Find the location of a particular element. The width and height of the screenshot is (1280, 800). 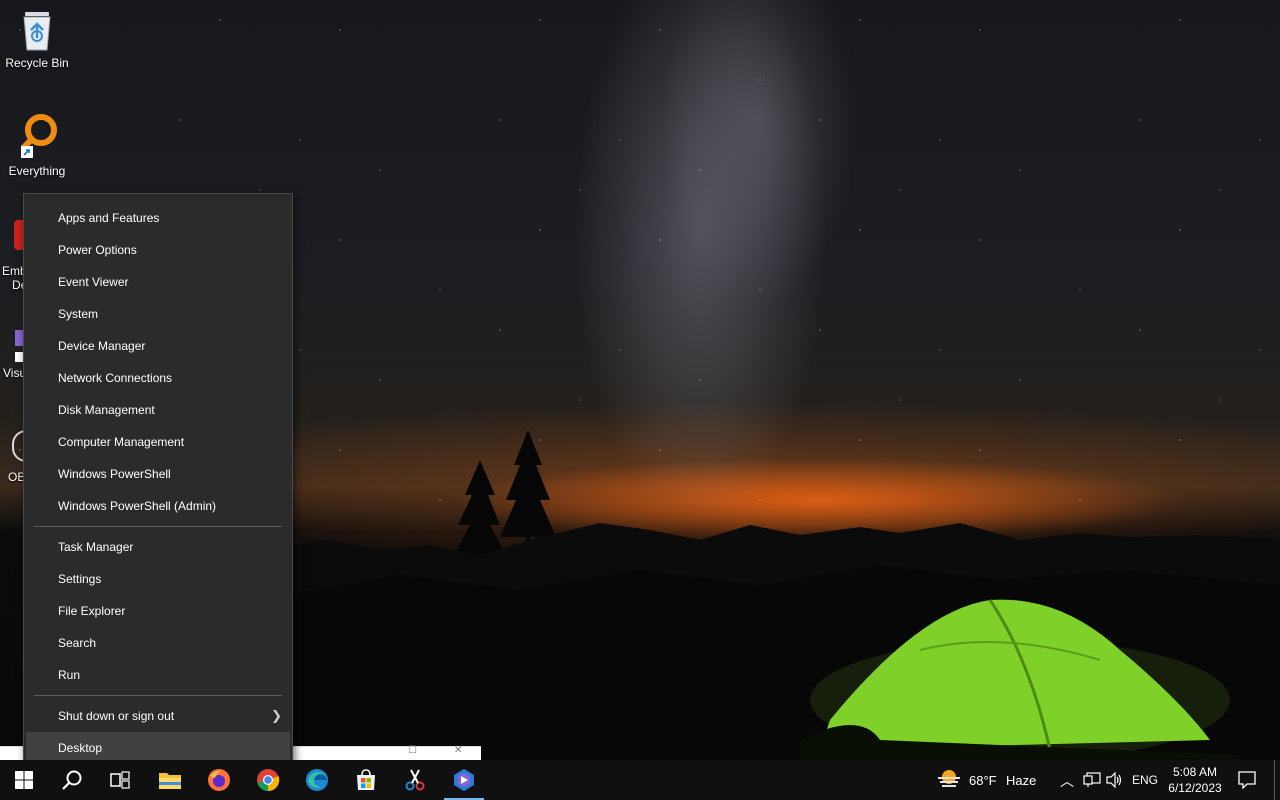

network-icon is located at coordinates (1092, 780).